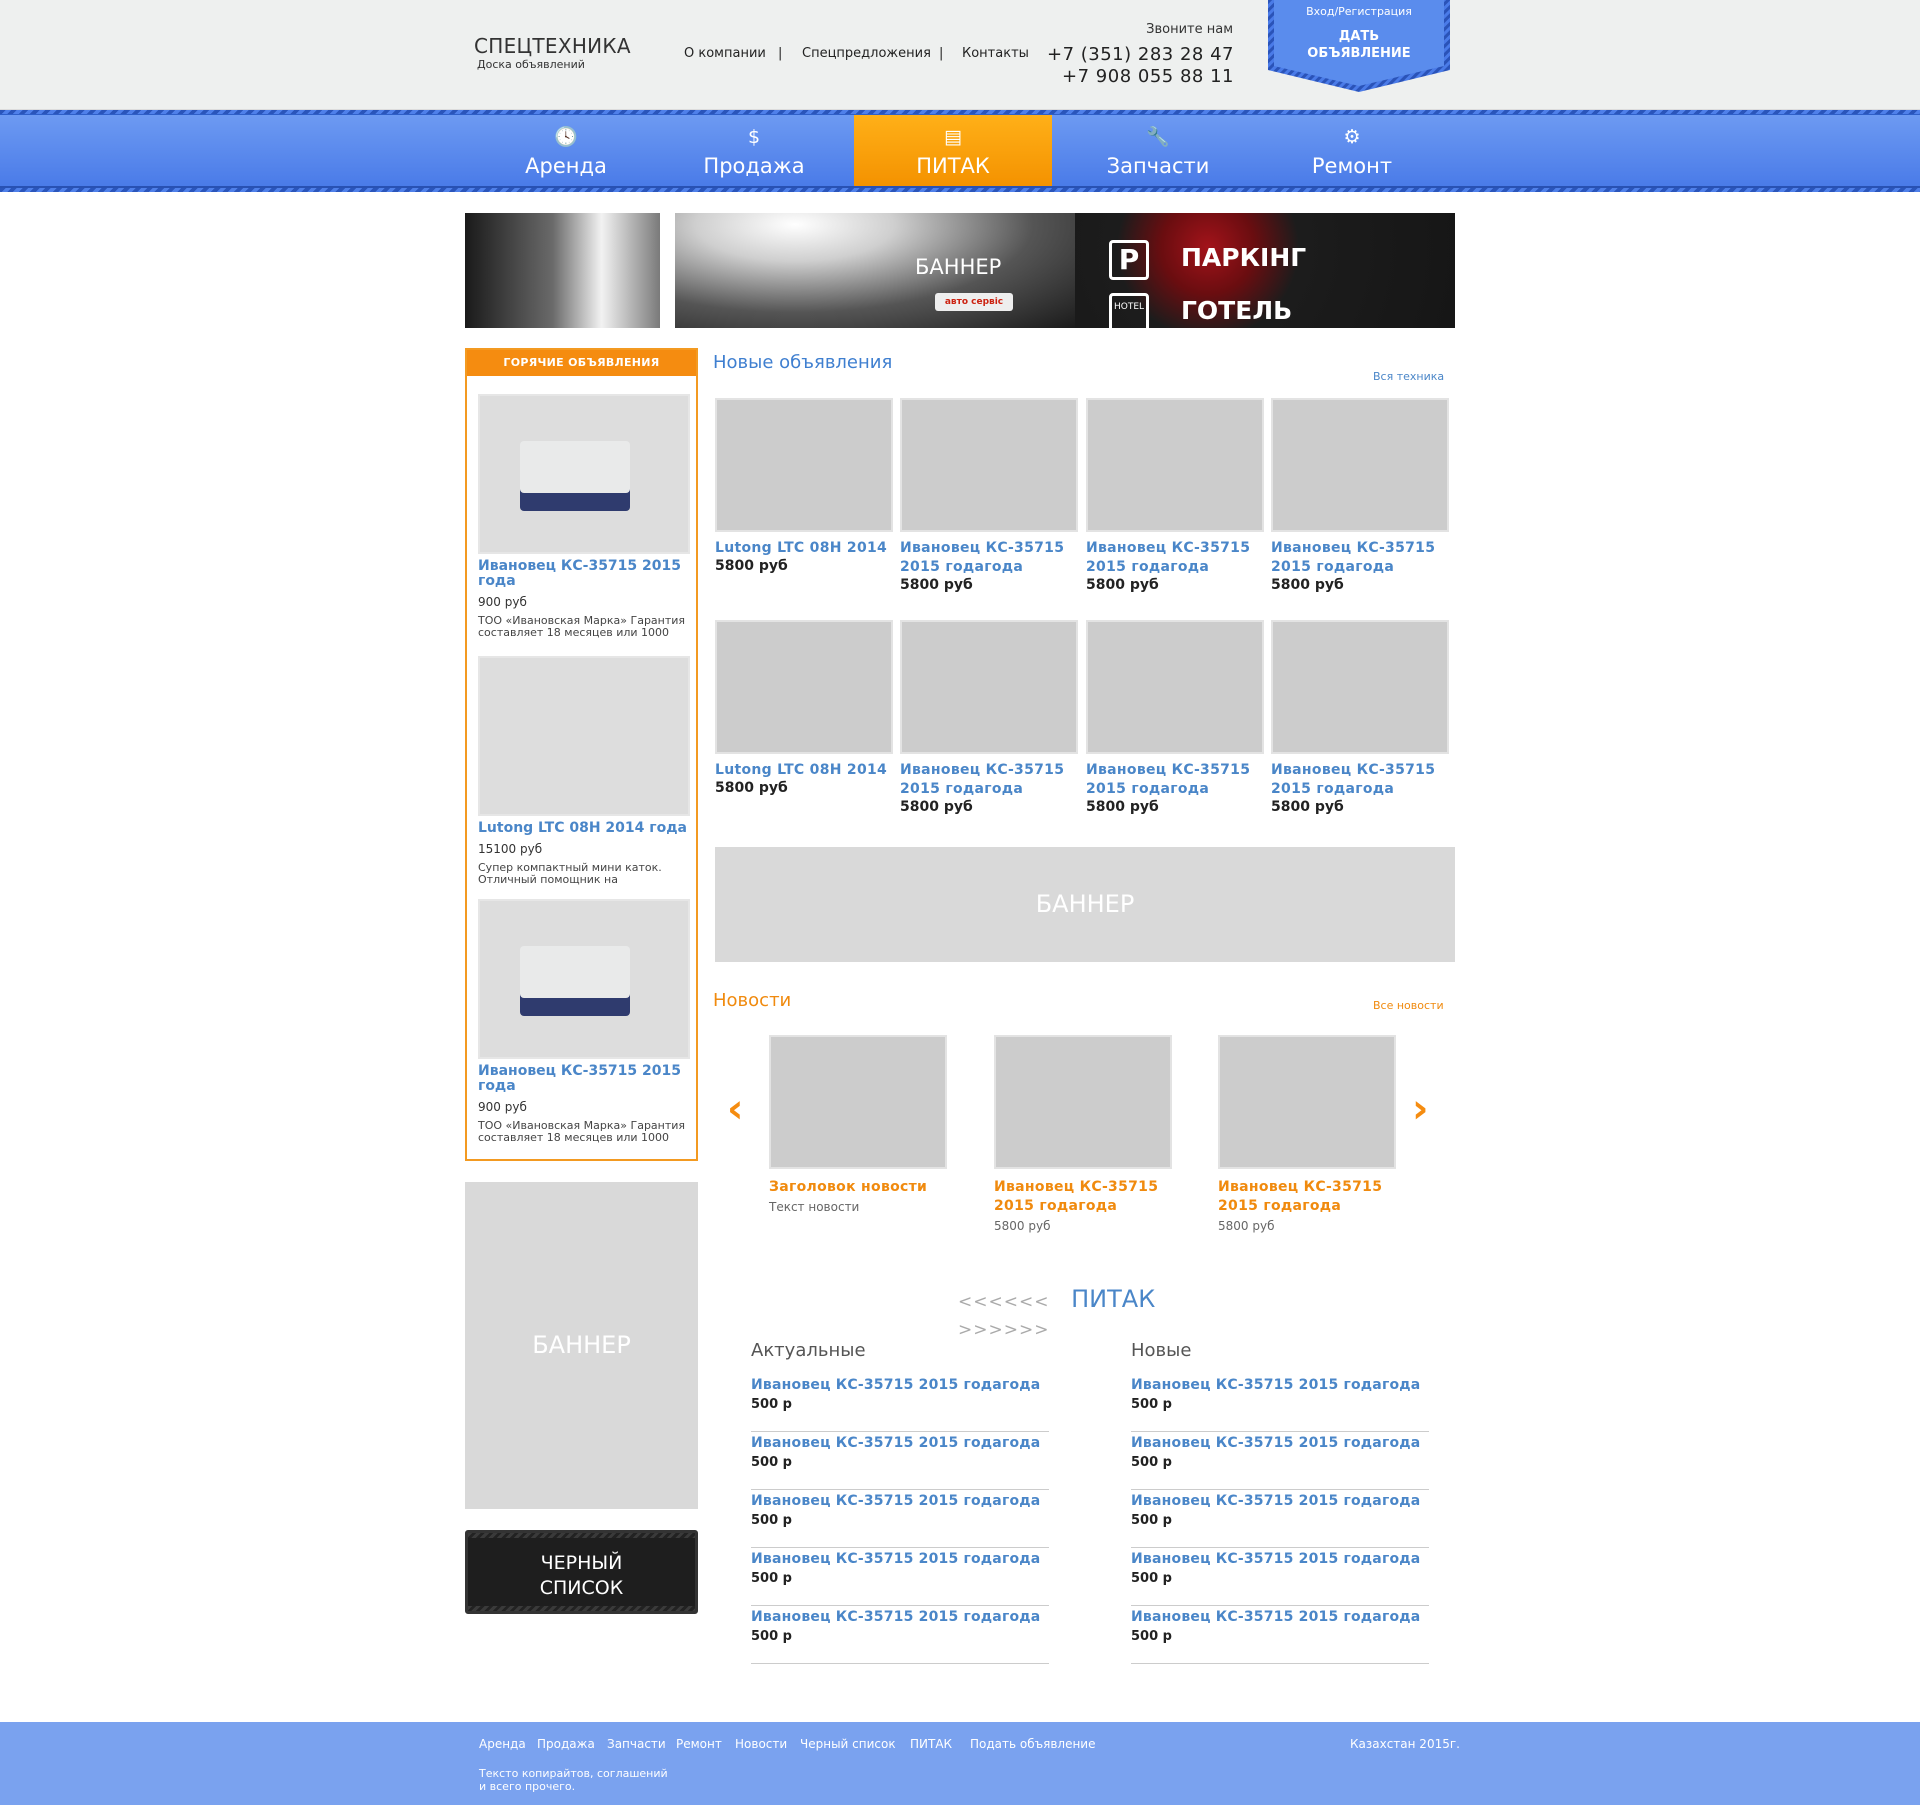 This screenshot has height=1805, width=1920. I want to click on blacklist-button: ЧЕРНЫЙ СПИСОК, so click(581, 1572).